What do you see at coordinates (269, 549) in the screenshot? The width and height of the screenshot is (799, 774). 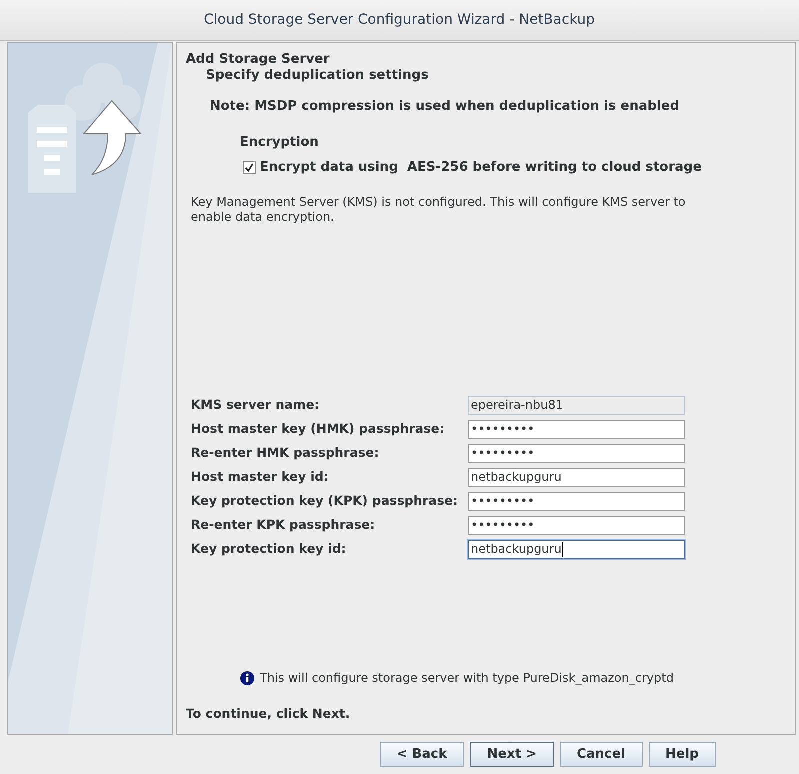 I see `field-label: Key protection key id:` at bounding box center [269, 549].